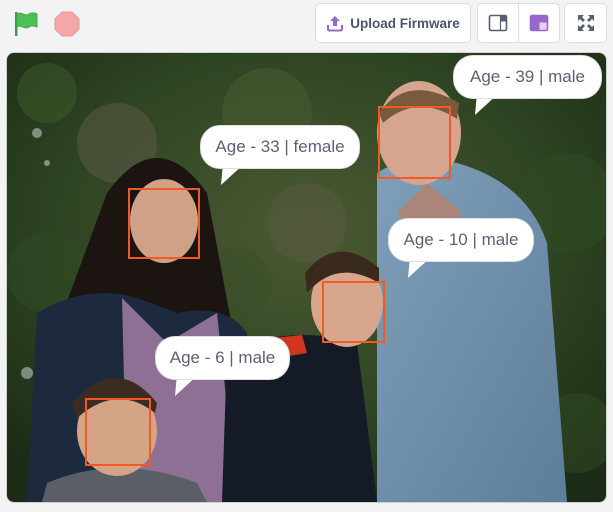 Image resolution: width=613 pixels, height=512 pixels. I want to click on stage-header: Upload Firmware, so click(306, 25).